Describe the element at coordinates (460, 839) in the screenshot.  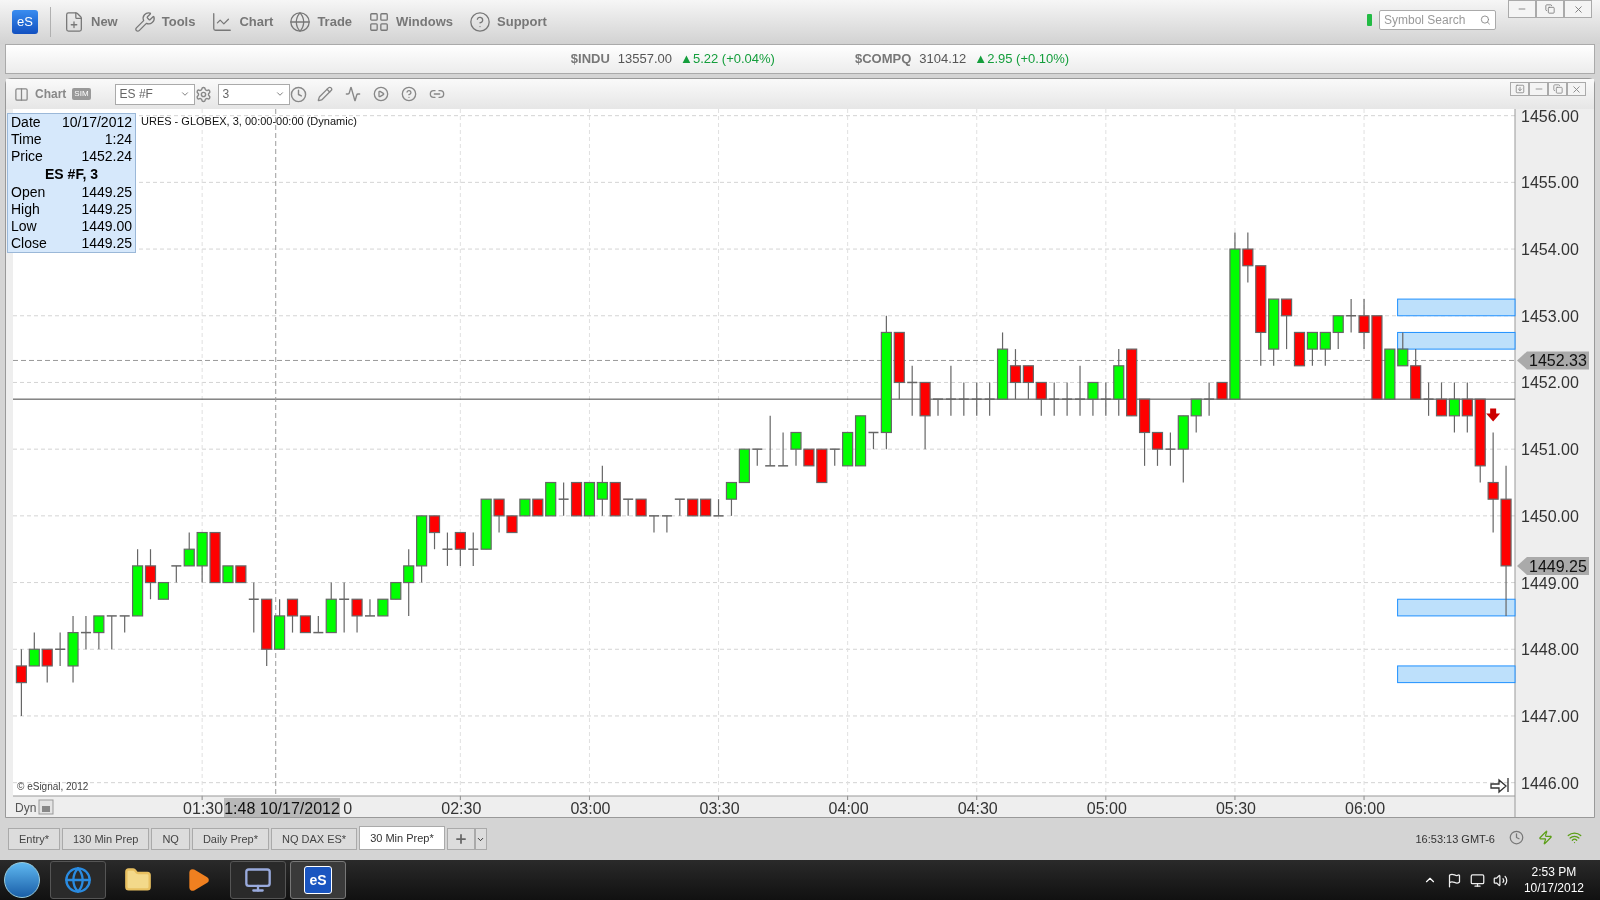
I see `add-tab-button` at that location.